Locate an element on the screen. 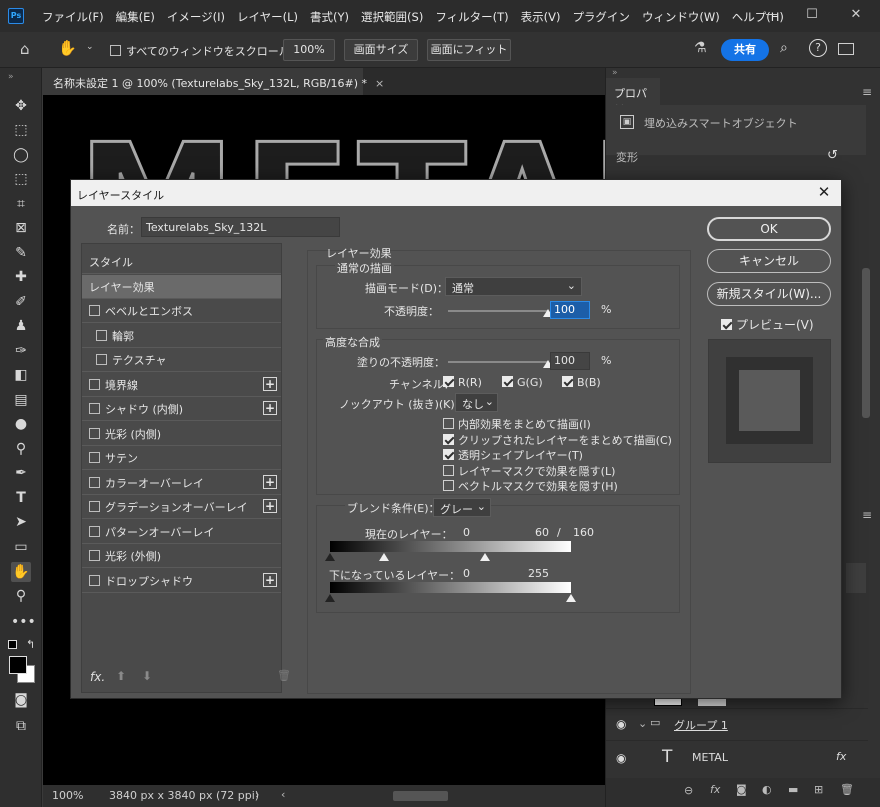 Image resolution: width=880 pixels, height=807 pixels. status-zoom: 100% is located at coordinates (67, 795).